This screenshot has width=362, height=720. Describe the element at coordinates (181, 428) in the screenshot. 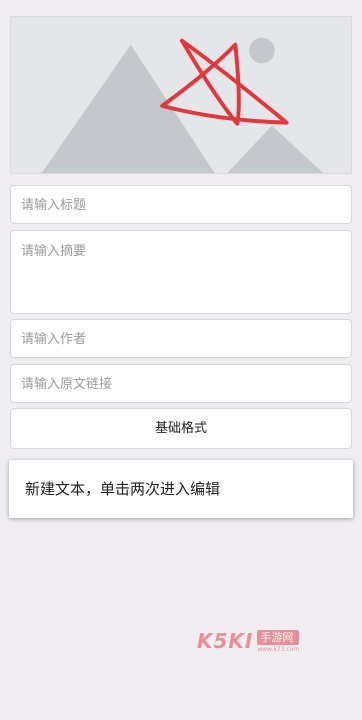

I see `basic-format-button: 基础格式` at that location.